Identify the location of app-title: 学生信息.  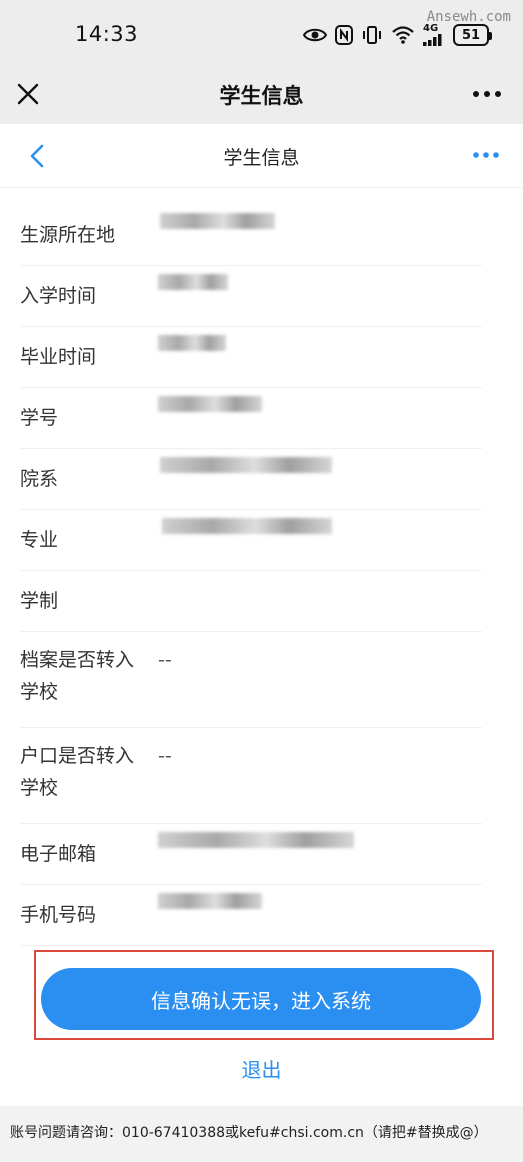
(261, 96).